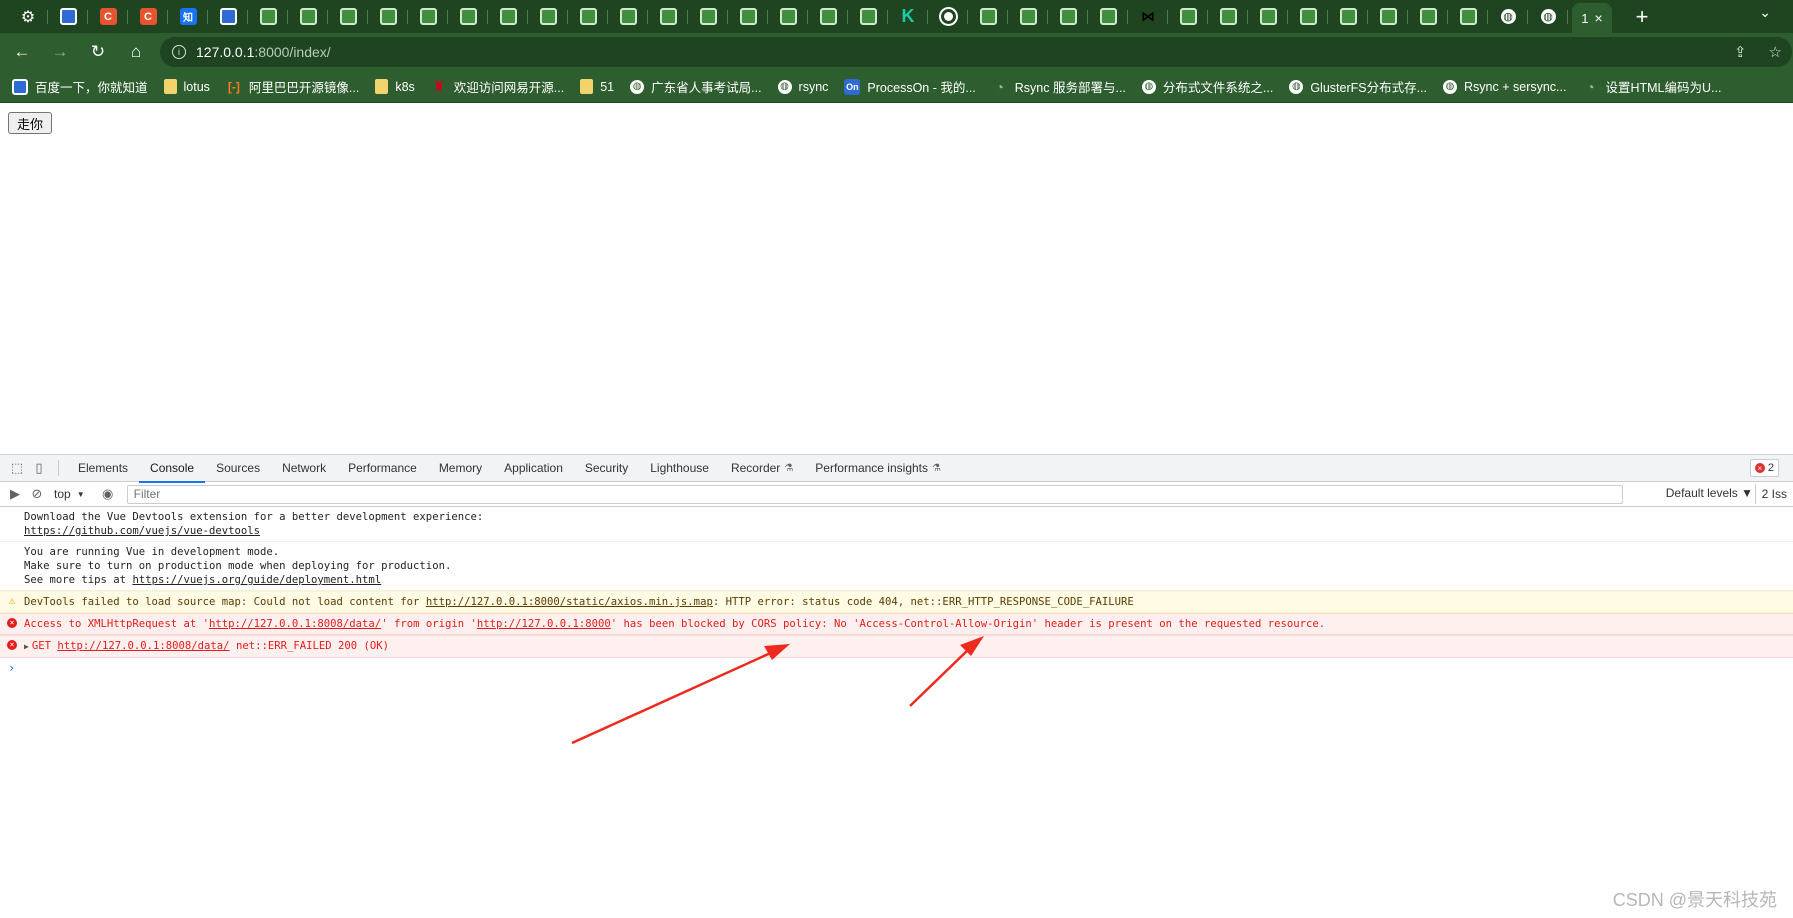  What do you see at coordinates (395, 86) in the screenshot?
I see `bookmark-item: k8s` at bounding box center [395, 86].